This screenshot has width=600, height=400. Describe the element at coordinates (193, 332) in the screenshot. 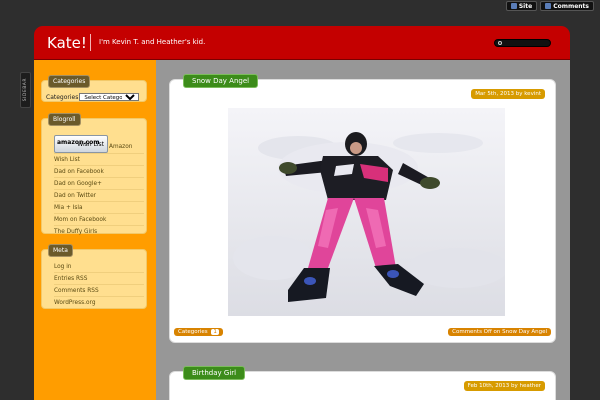

I see `post-categories-label: Categories` at that location.